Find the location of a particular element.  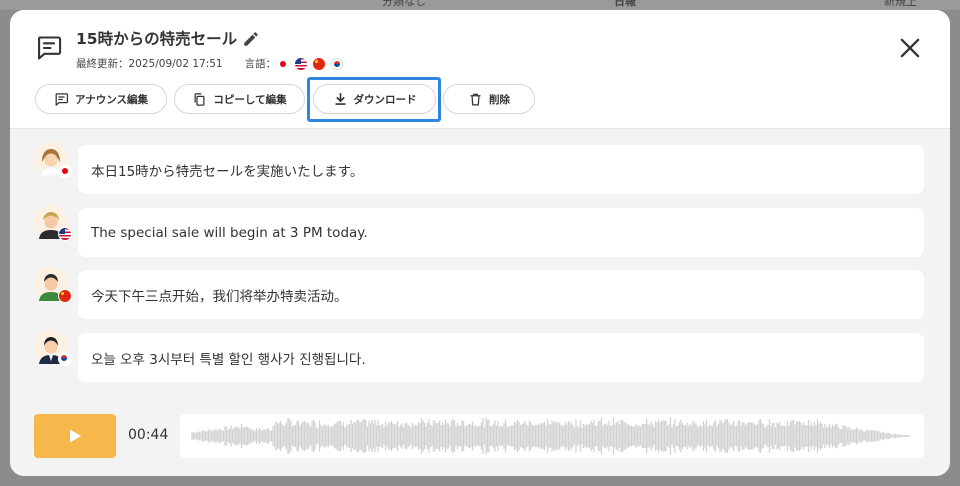

edit-announcement-button: アナウンス編集 is located at coordinates (101, 99).